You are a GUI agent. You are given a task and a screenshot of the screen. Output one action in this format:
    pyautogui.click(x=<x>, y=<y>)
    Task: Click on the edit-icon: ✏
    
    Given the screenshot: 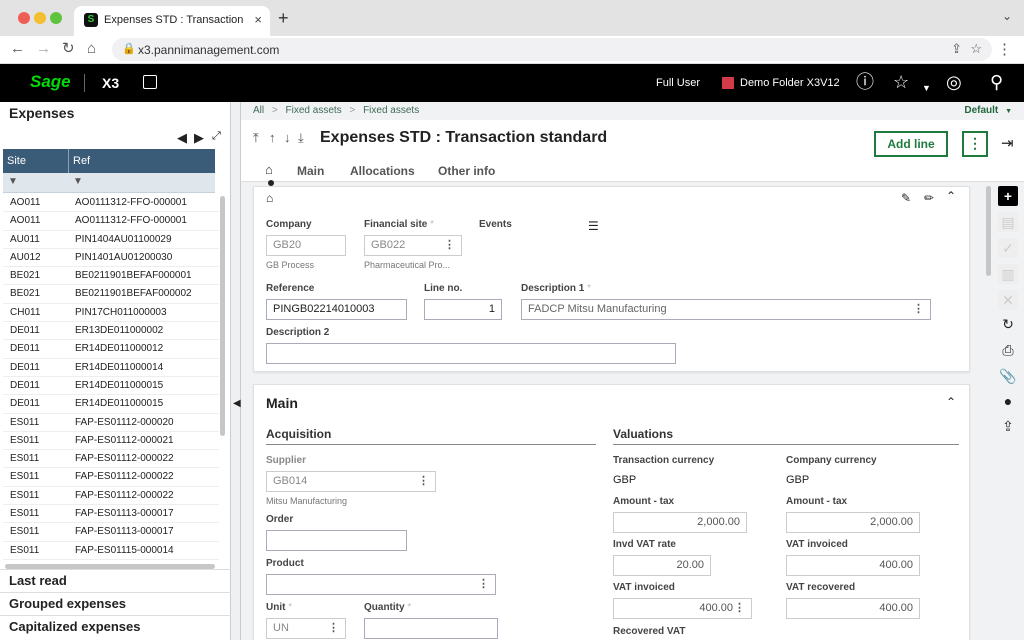 What is the action you would take?
    pyautogui.click(x=929, y=198)
    